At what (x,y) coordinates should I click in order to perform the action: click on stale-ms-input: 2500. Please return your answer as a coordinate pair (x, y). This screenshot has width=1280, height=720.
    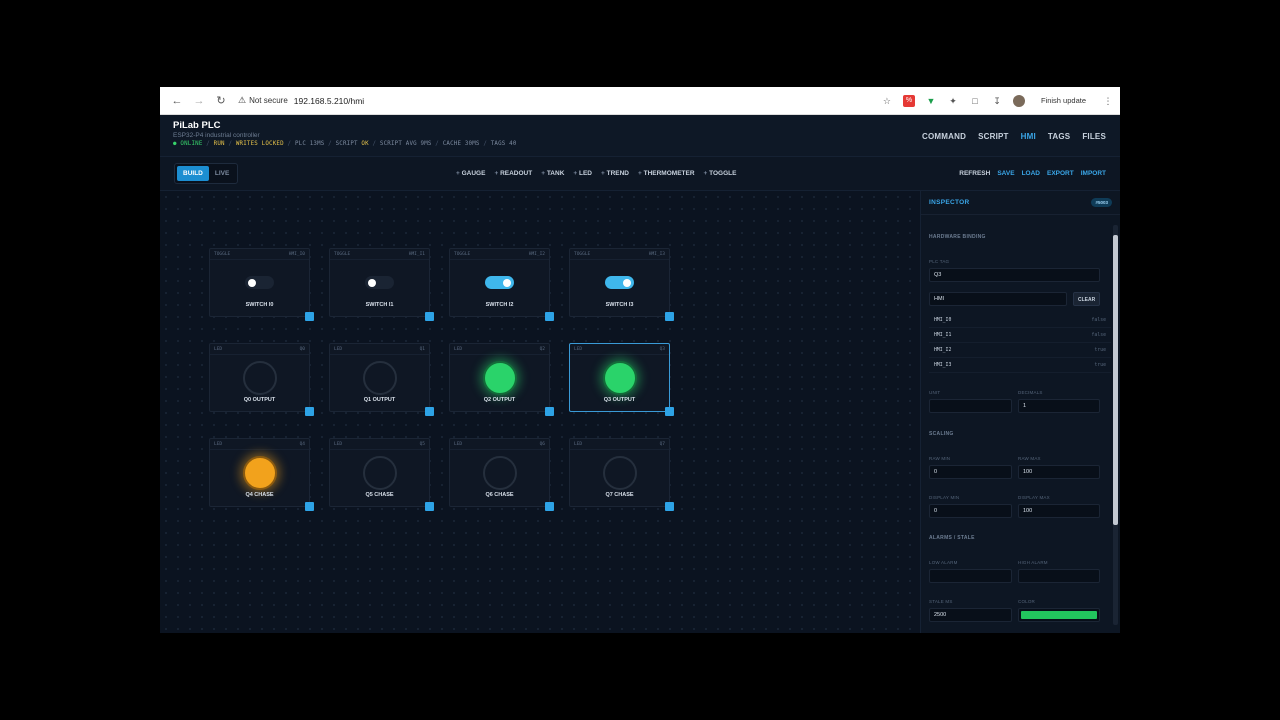
    Looking at the image, I should click on (970, 615).